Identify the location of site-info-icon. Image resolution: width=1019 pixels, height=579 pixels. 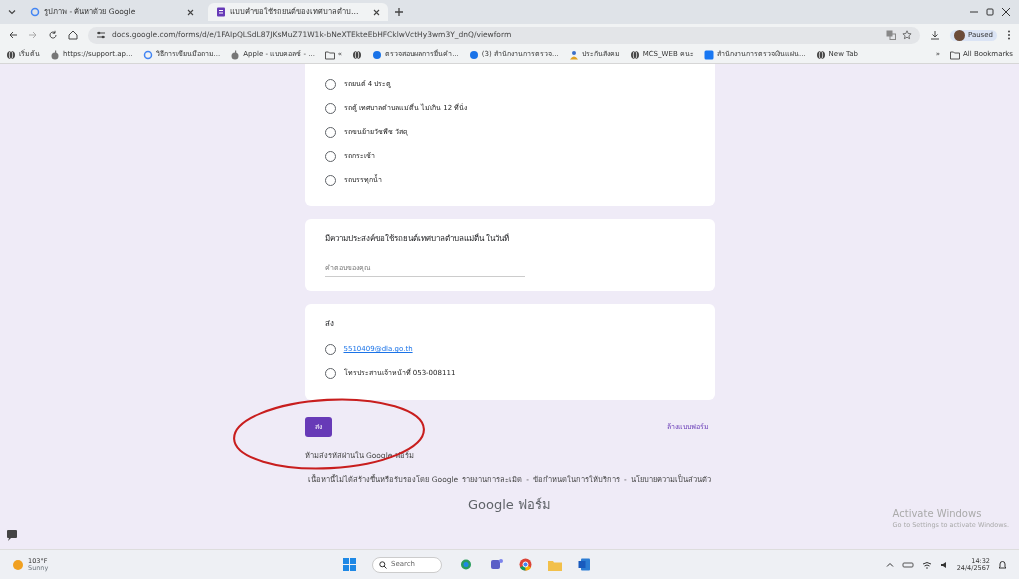
(101, 35).